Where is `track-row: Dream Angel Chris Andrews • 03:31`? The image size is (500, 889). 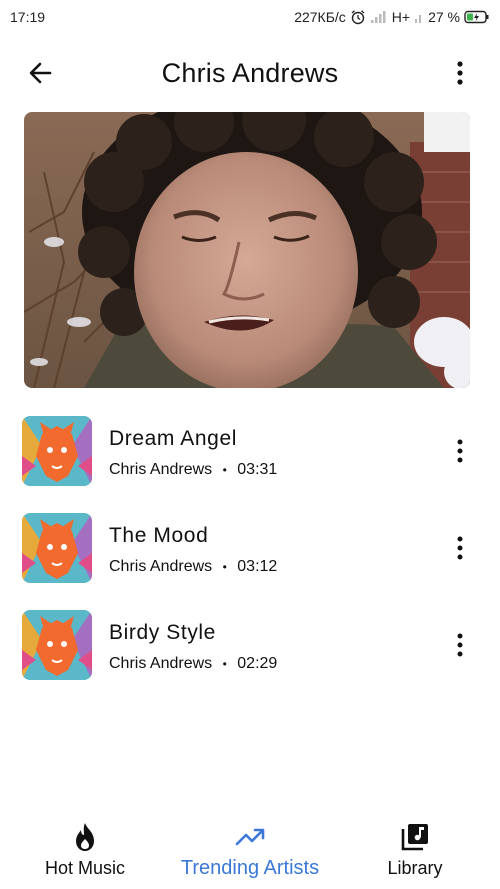 track-row: Dream Angel Chris Andrews • 03:31 is located at coordinates (250, 452).